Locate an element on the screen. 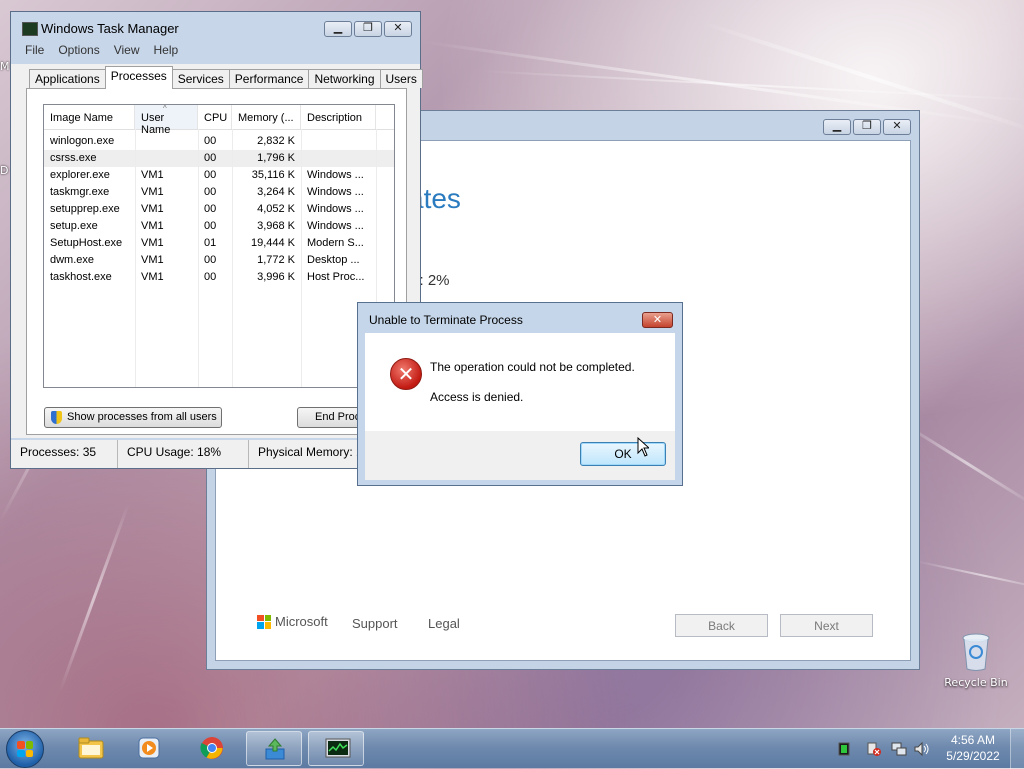 The height and width of the screenshot is (769, 1024). error-dialog-footer: OK is located at coordinates (520, 455).